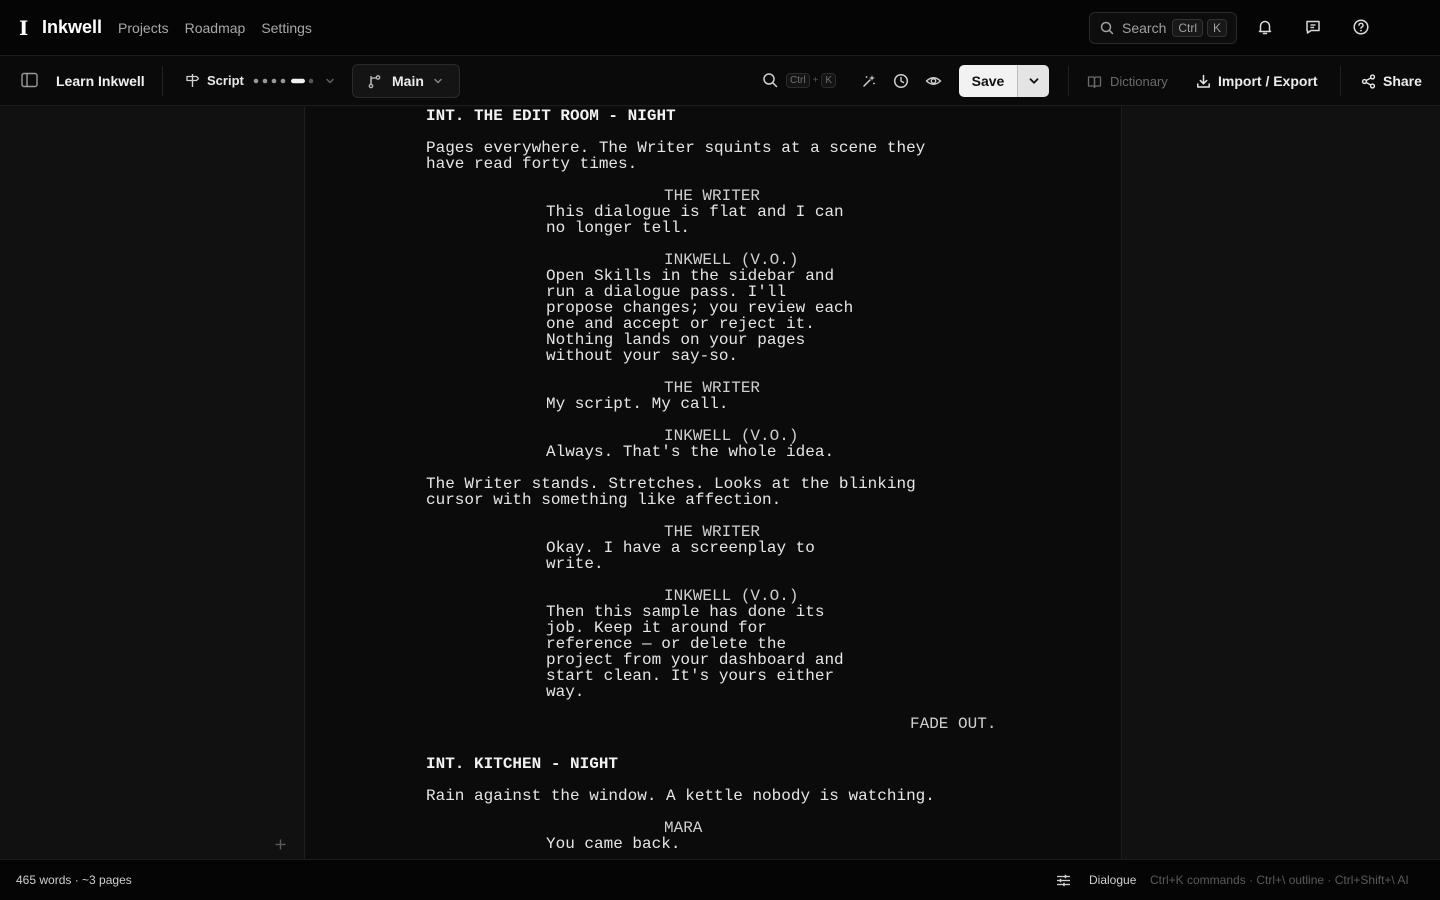 The image size is (1440, 900). Describe the element at coordinates (286, 28) in the screenshot. I see `nav-settings: Settings` at that location.